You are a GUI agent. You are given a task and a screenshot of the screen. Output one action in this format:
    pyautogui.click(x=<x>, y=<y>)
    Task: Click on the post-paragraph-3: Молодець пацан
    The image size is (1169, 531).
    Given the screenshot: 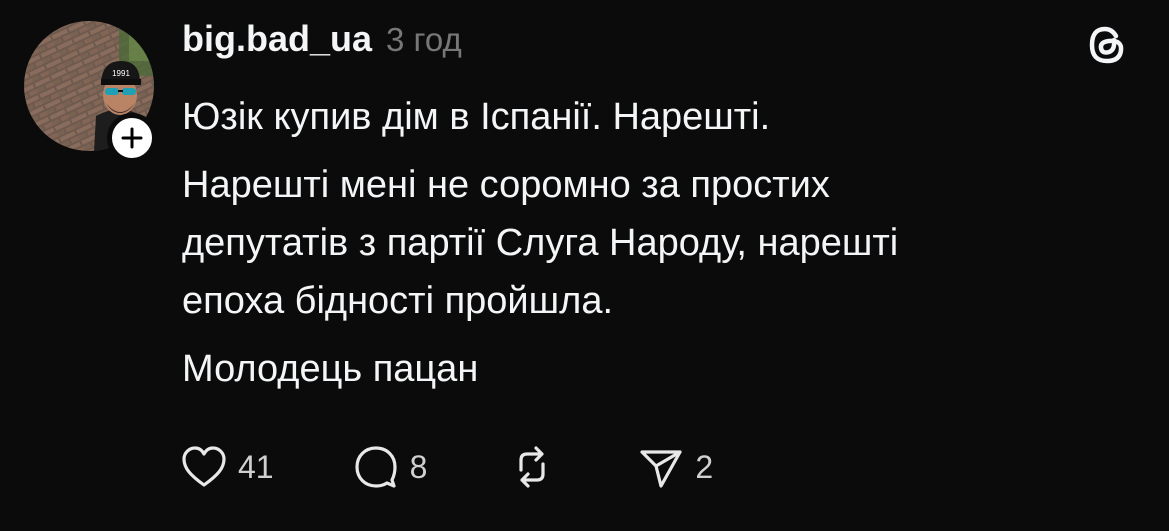 What is the action you would take?
    pyautogui.click(x=330, y=369)
    